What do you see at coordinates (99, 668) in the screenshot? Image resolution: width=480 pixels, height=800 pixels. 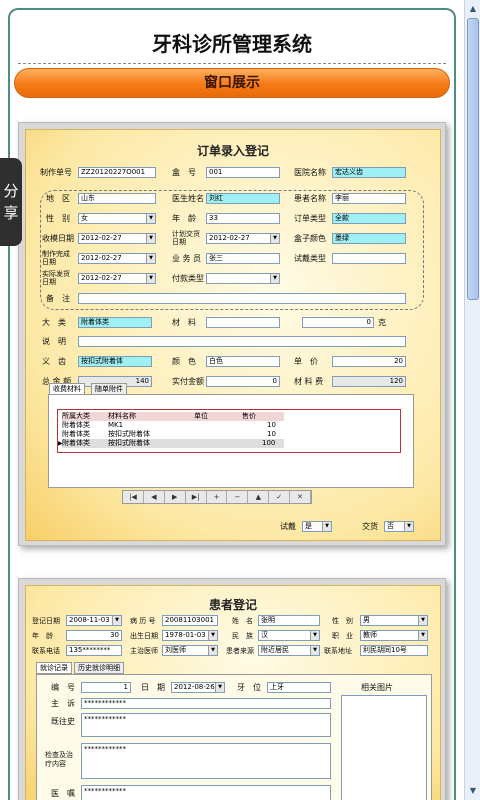 I see `tab-visit-history: 历史就诊明细` at bounding box center [99, 668].